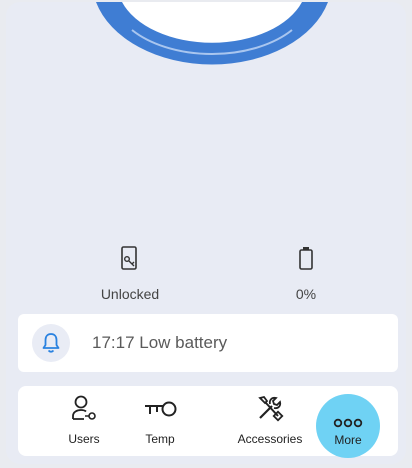  I want to click on nav-temp-label: Temp, so click(160, 439).